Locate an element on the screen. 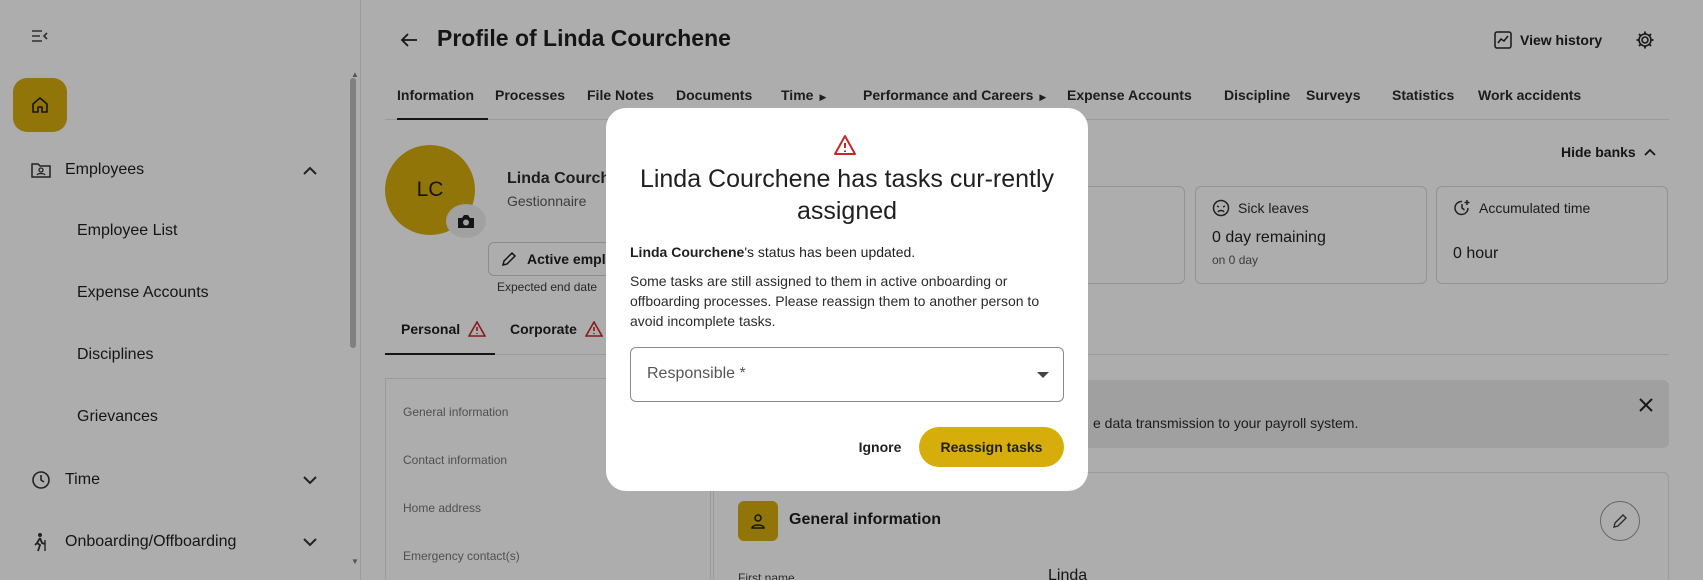 This screenshot has width=1703, height=580. responsible-select: Responsible * is located at coordinates (847, 374).